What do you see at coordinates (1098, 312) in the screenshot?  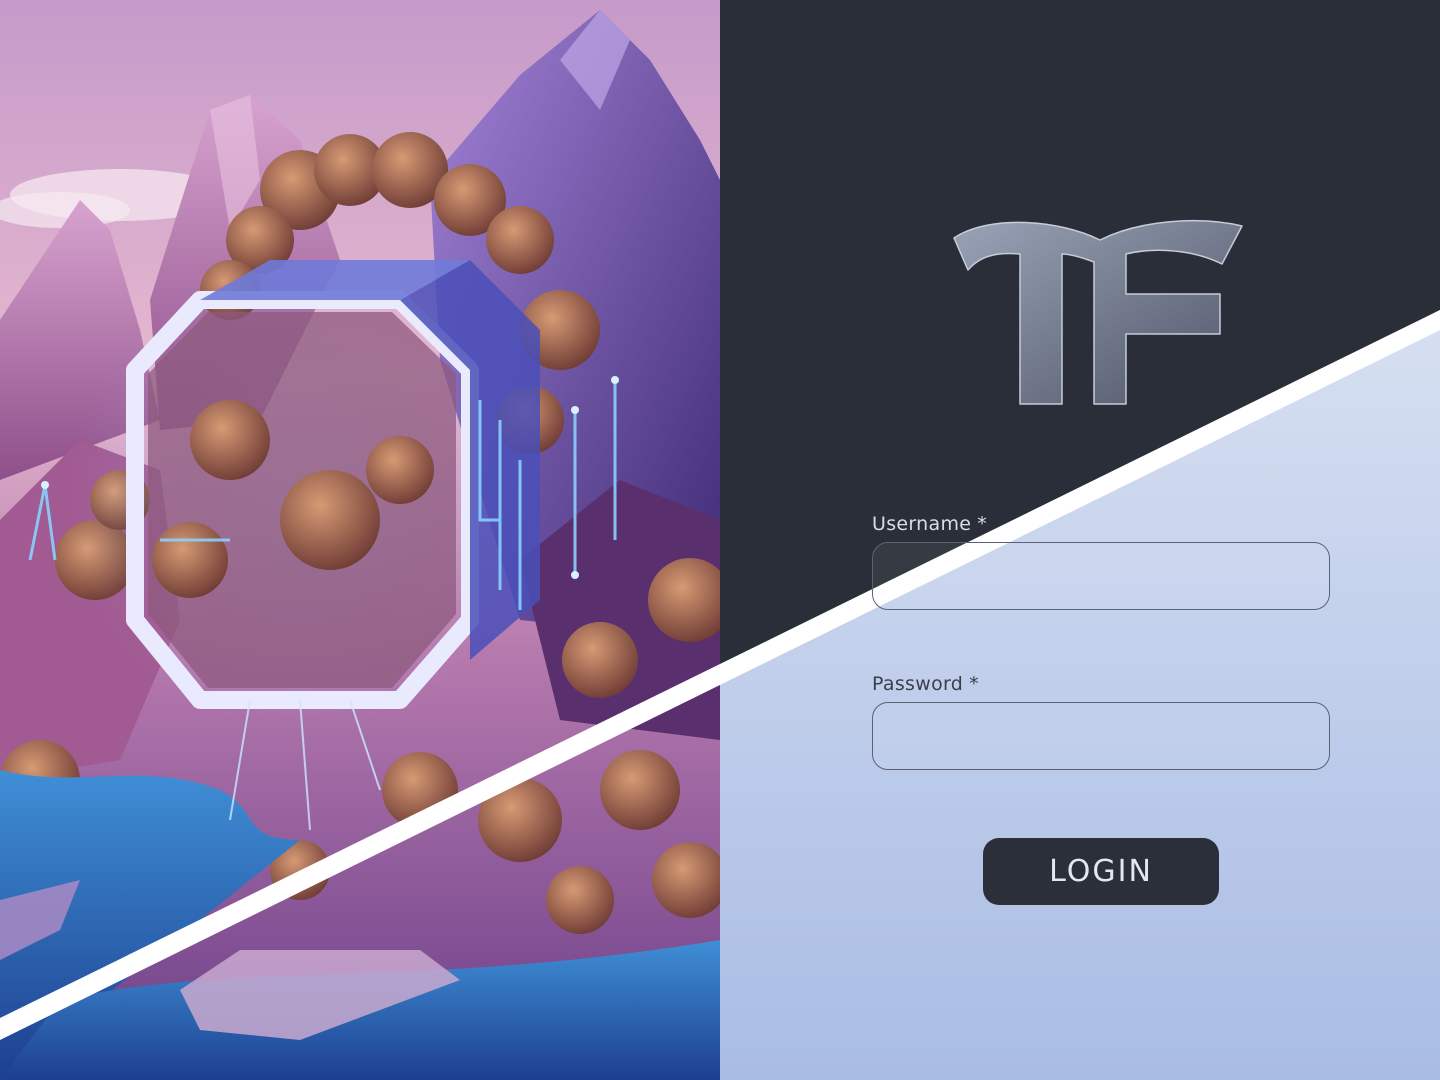 I see `tf-monogram-icon` at bounding box center [1098, 312].